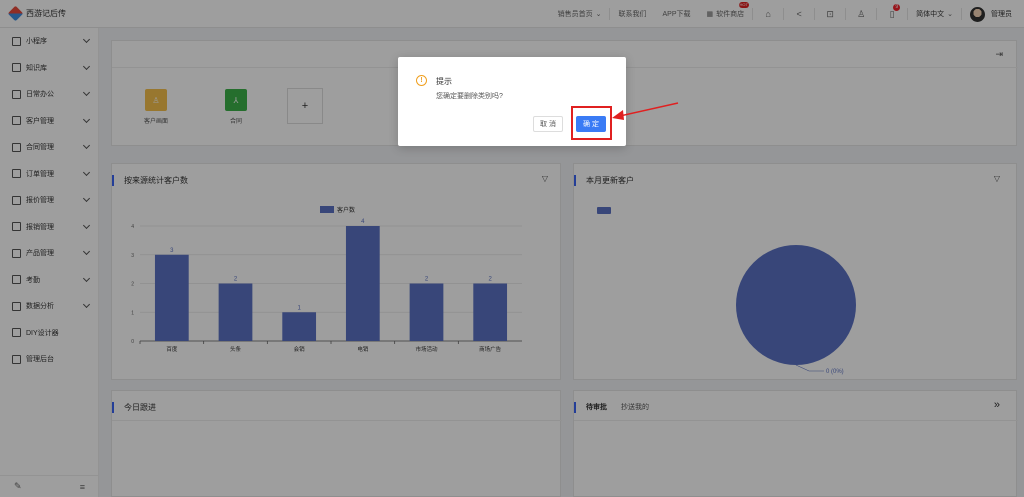 Image resolution: width=1024 pixels, height=497 pixels. I want to click on warning-icon: !, so click(421, 80).